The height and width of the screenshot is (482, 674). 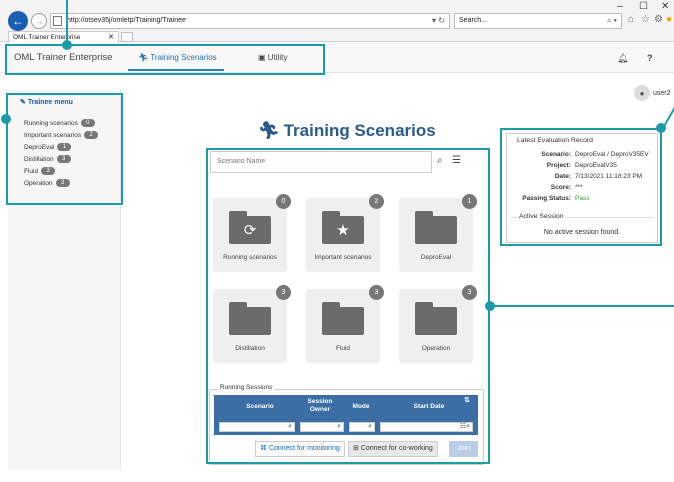 I want to click on minimize-icon: –, so click(x=620, y=6).